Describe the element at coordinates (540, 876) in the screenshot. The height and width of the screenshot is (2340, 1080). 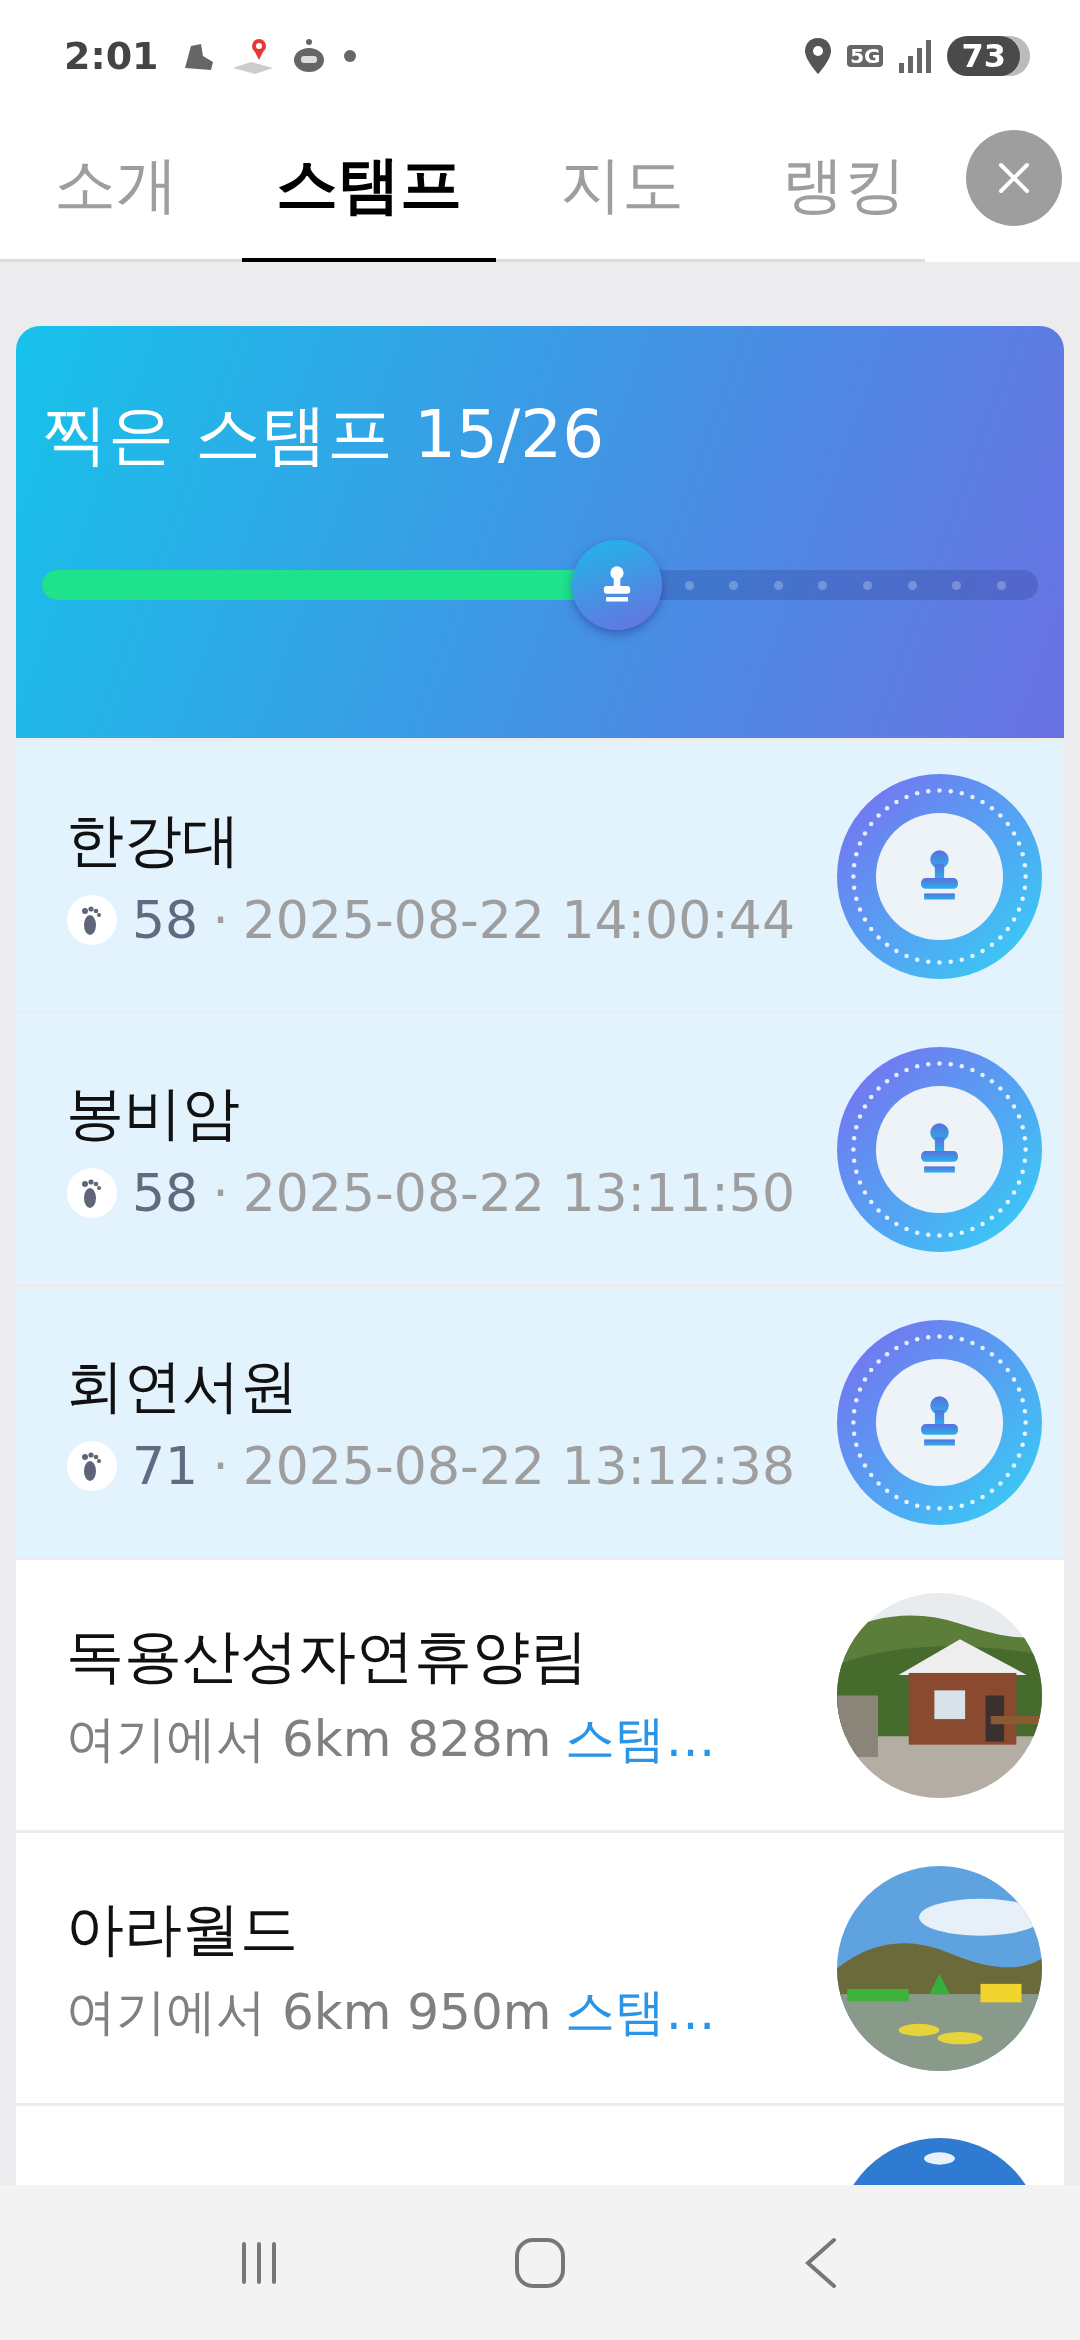
I see `stamped-place-row: 한강대 58 · 2025-08-22 14:00:44` at that location.